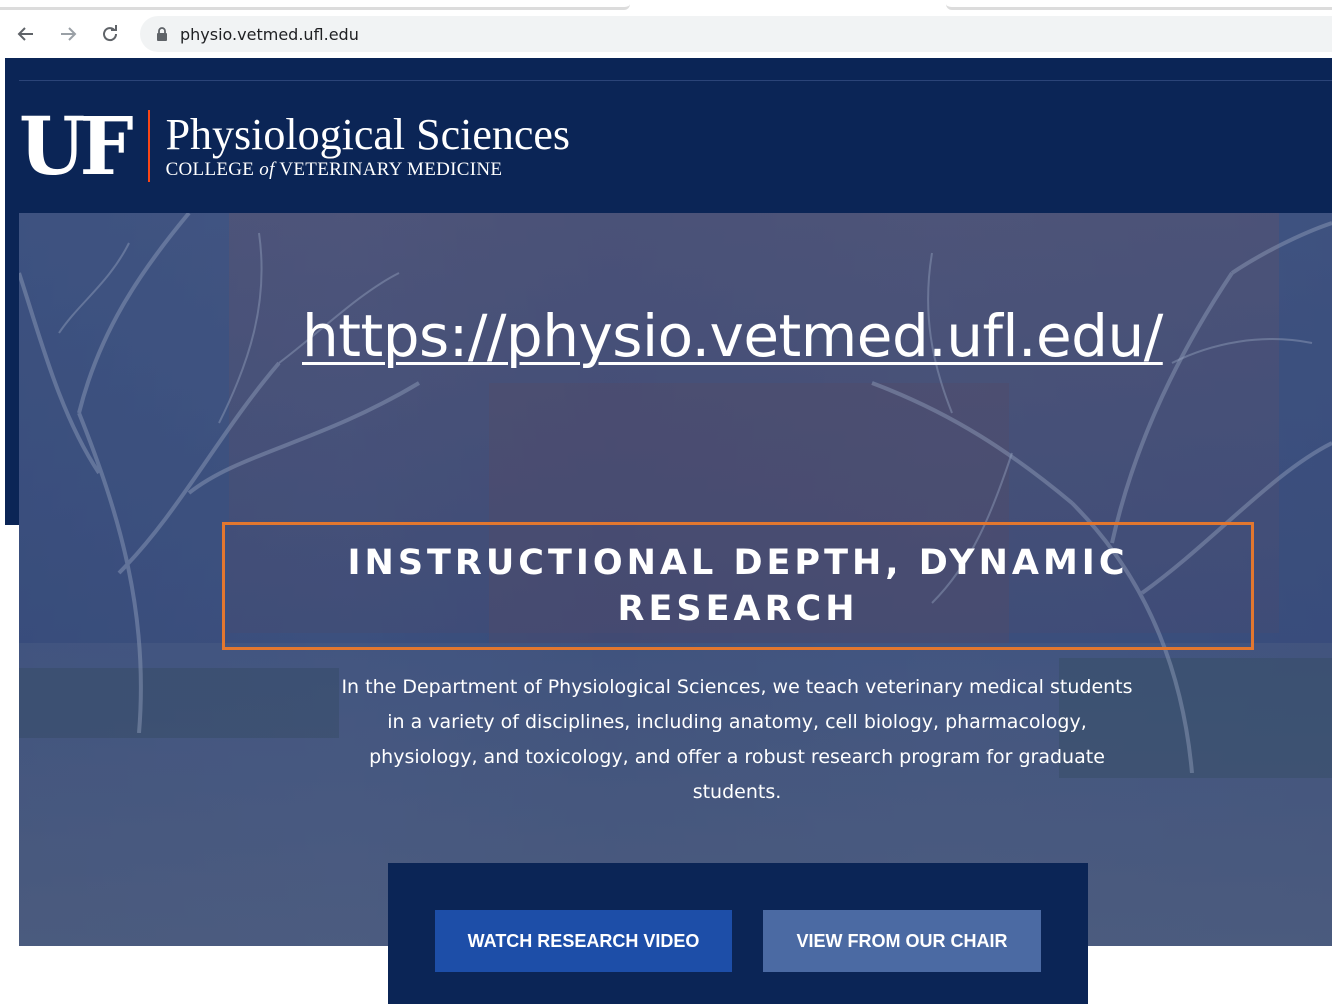 The height and width of the screenshot is (1004, 1332). I want to click on college-name: COLLEGE of VETERINARY MEDICINE, so click(368, 170).